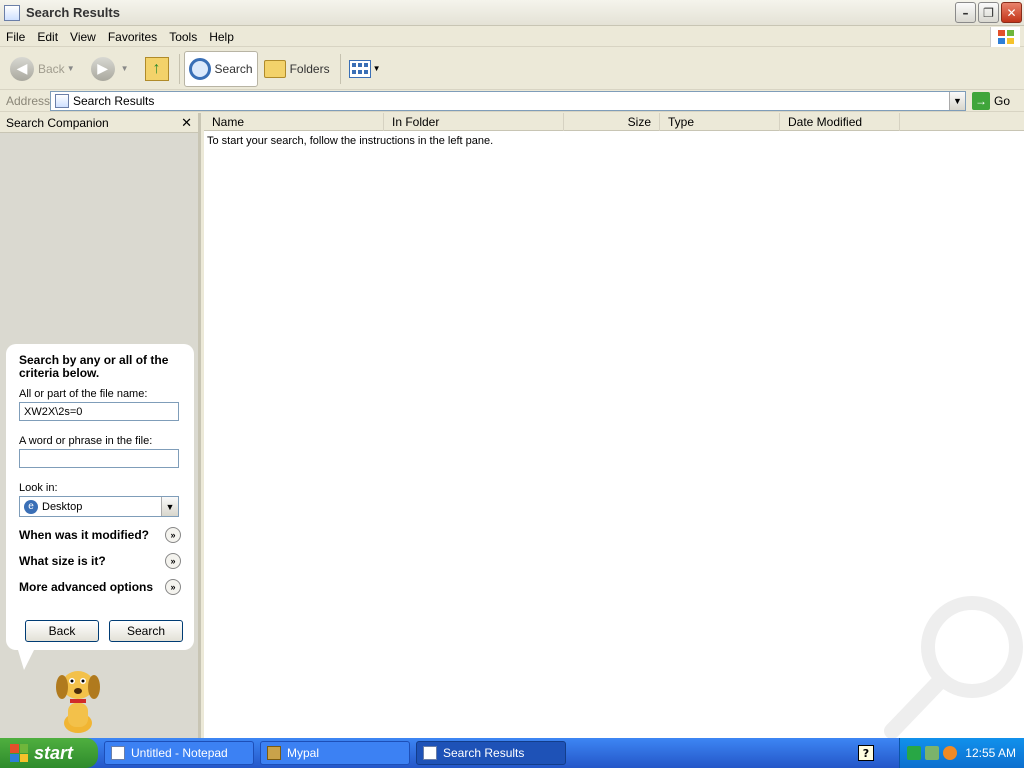 The height and width of the screenshot is (768, 1024). I want to click on taskbar-item-label: Search Results, so click(484, 753).